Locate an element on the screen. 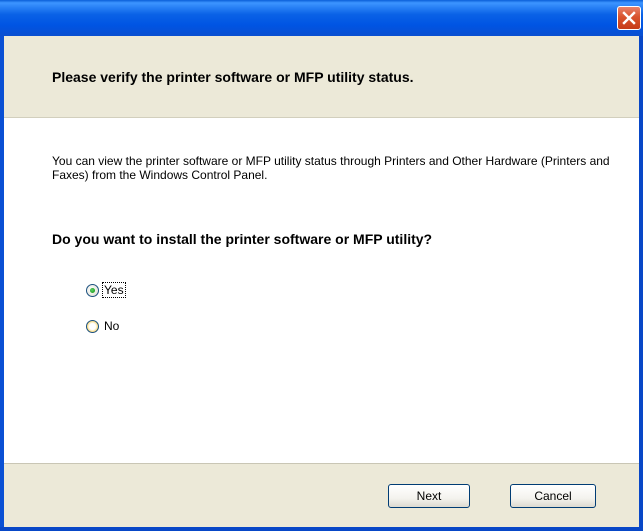  radio-yes is located at coordinates (92, 290).